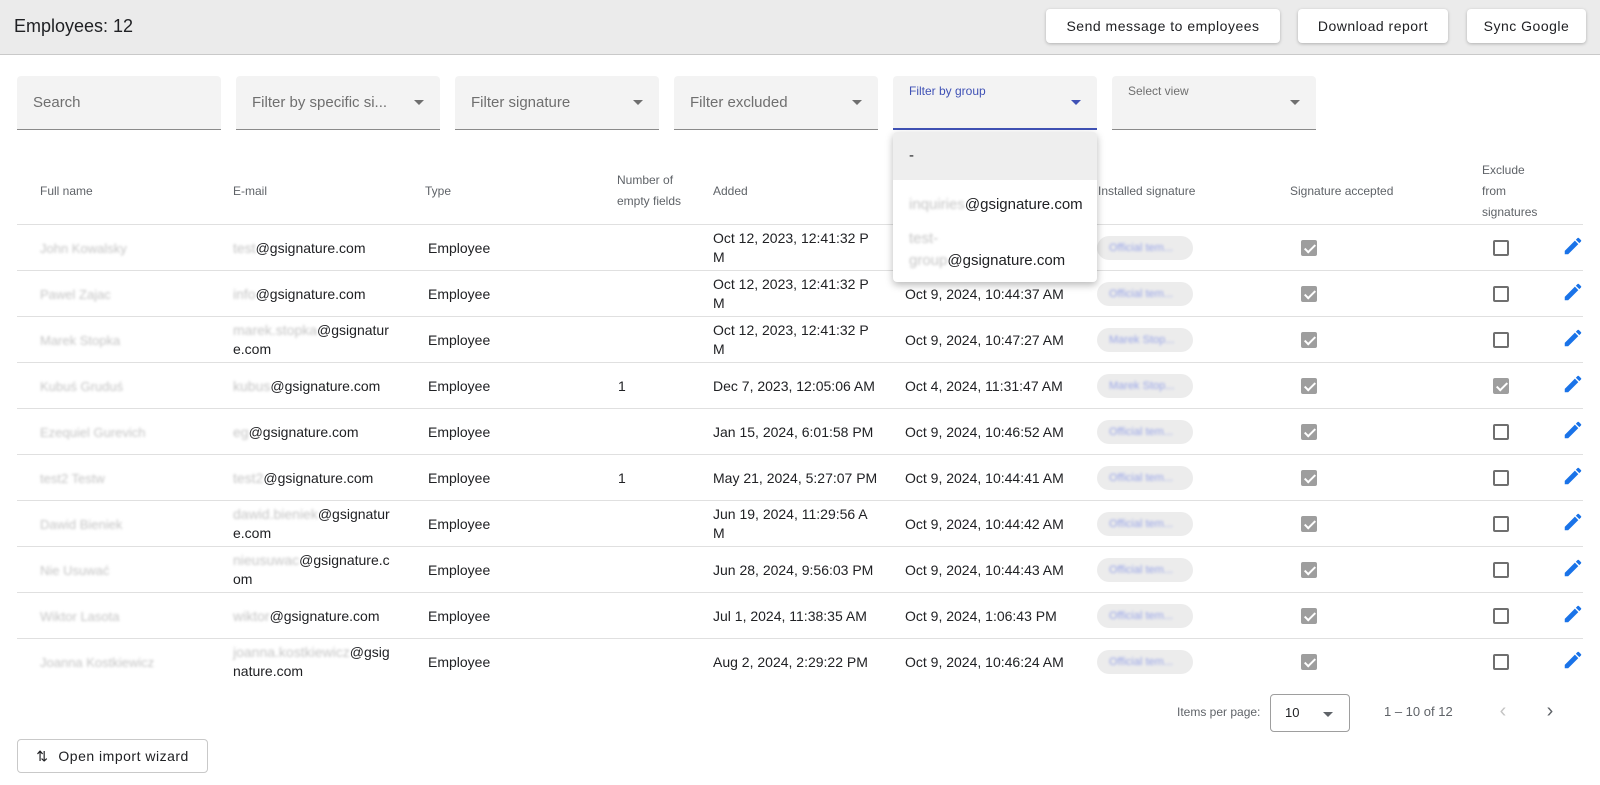  Describe the element at coordinates (995, 103) in the screenshot. I see `filter-group-select: Filter by group` at that location.